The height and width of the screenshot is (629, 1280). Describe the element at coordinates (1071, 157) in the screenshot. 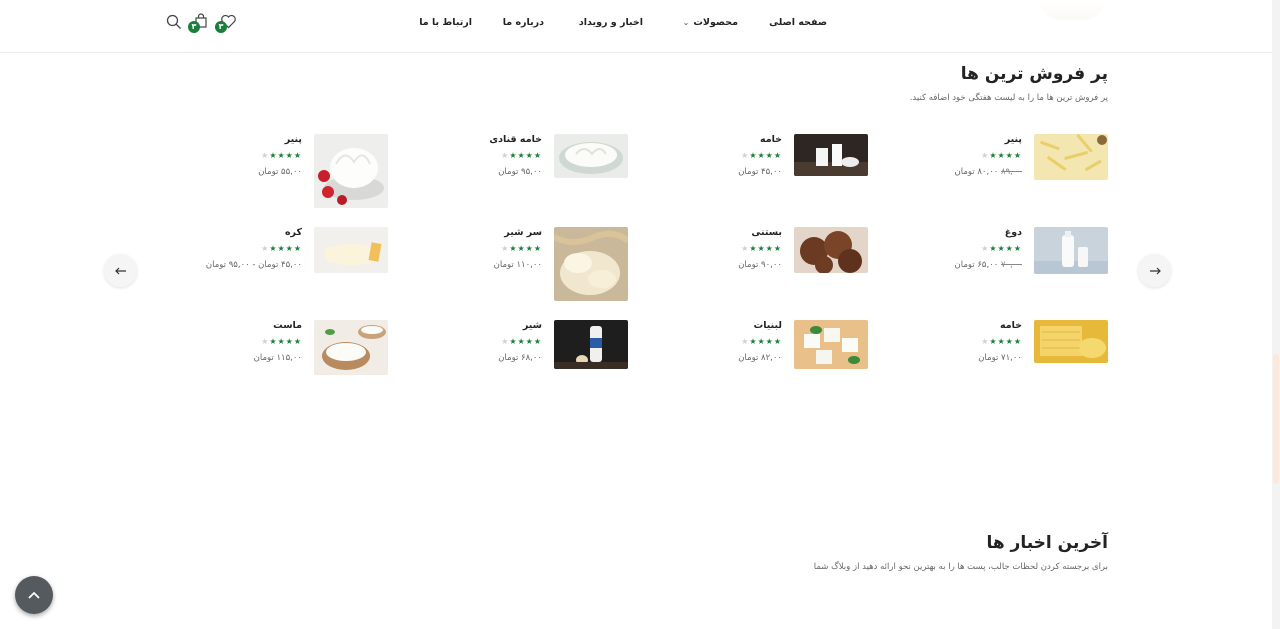

I see `product-image-cheese-grated` at that location.